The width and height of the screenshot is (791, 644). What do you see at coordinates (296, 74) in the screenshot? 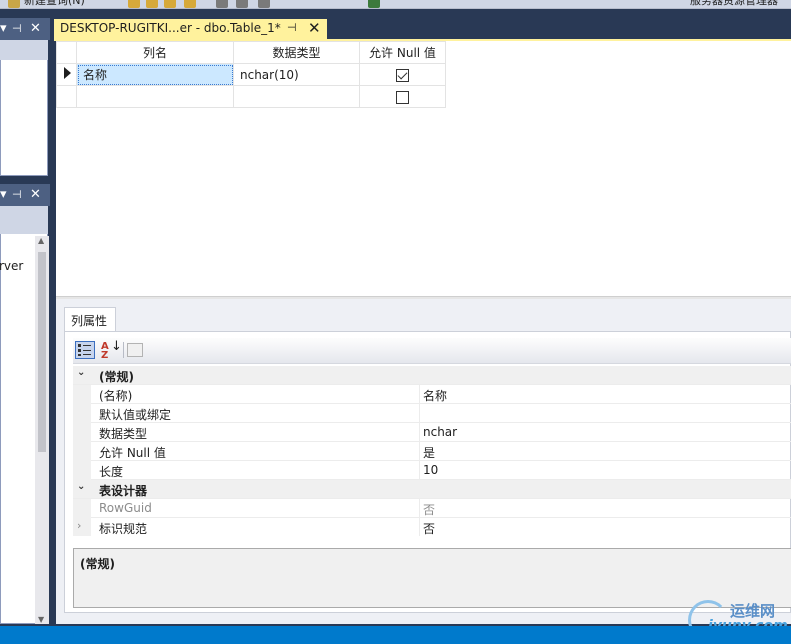
I see `data-type-cell: nchar(10)` at bounding box center [296, 74].